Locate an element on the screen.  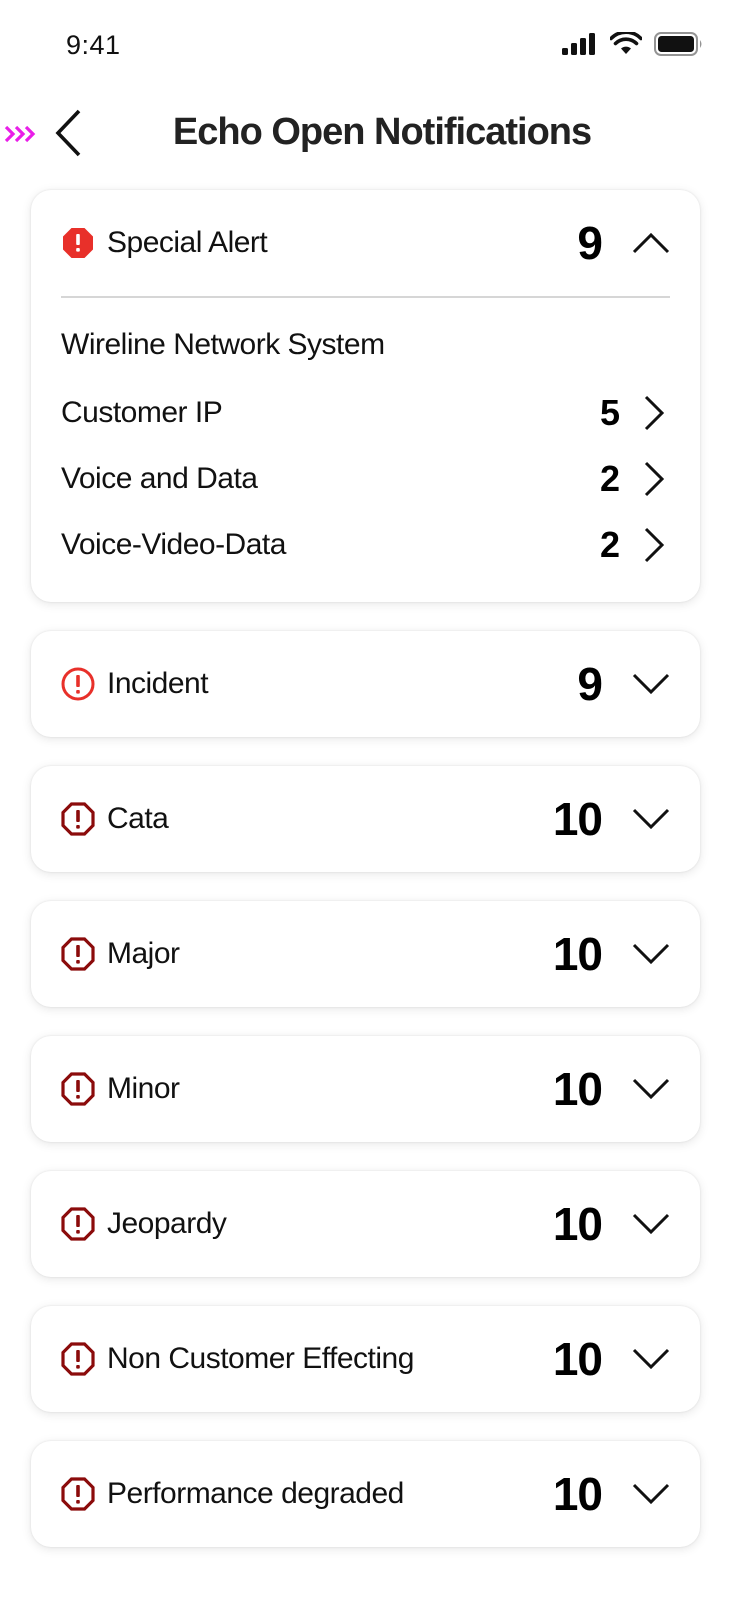
non-customer-effecting-header: Non Customer Effecting 10 is located at coordinates (365, 1359).